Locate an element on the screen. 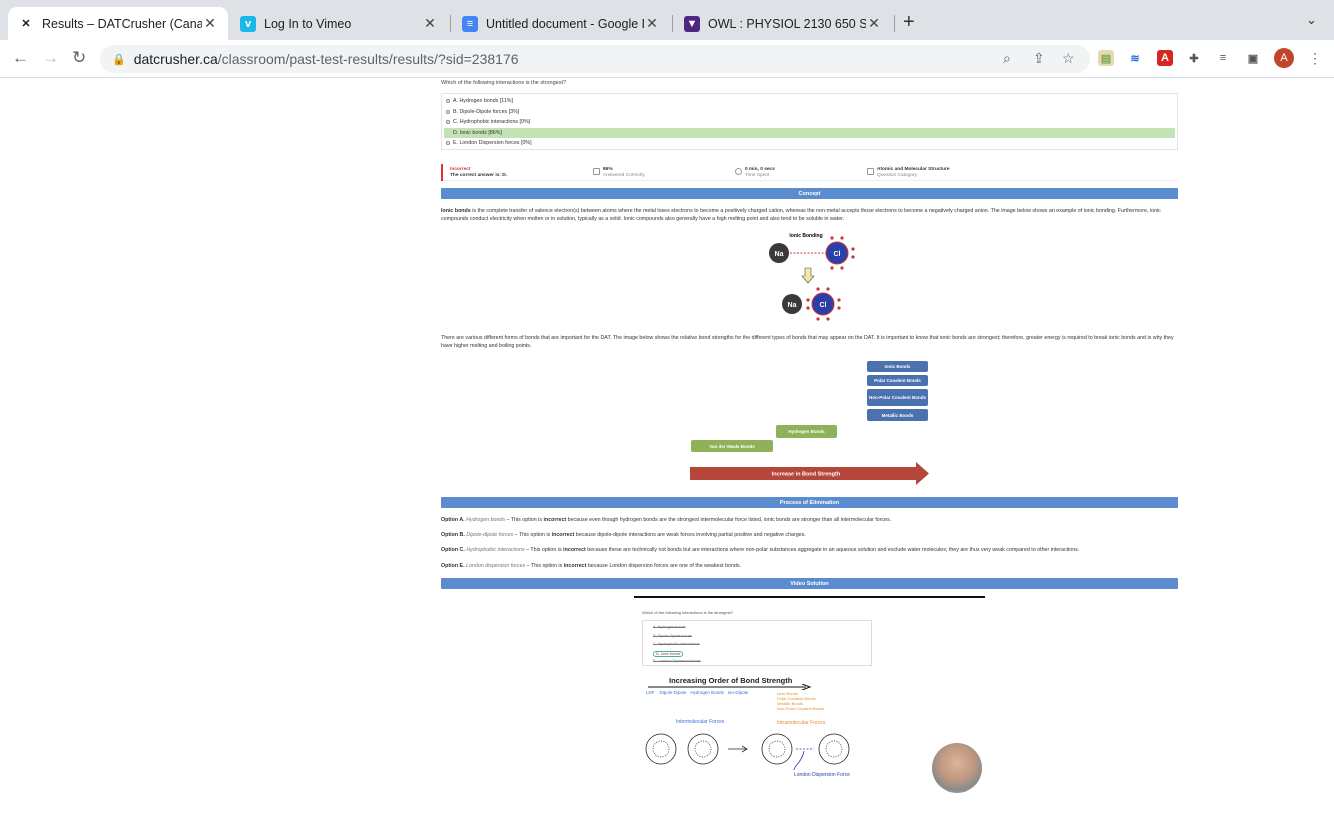 This screenshot has height=834, width=1334. bond-strength-arrow: Increase in Bond Strength is located at coordinates (809, 473).